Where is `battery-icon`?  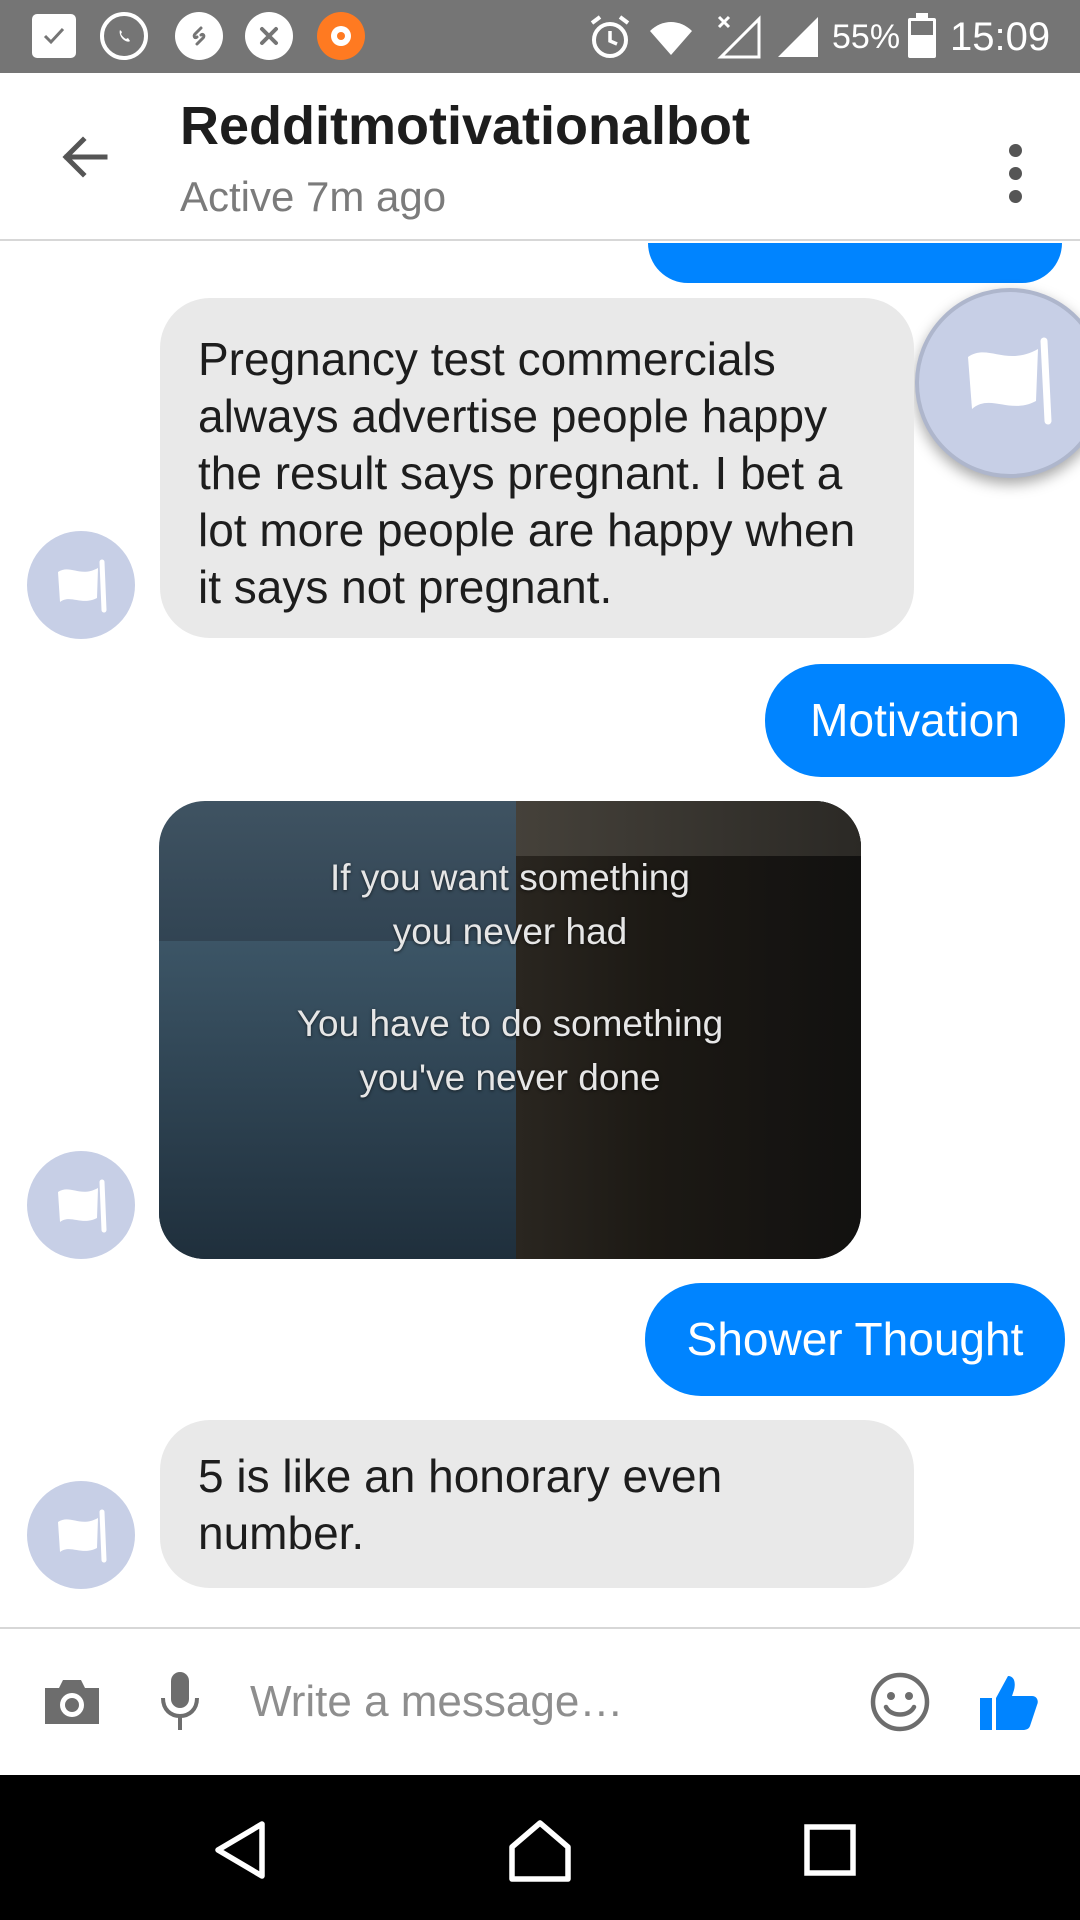 battery-icon is located at coordinates (922, 35).